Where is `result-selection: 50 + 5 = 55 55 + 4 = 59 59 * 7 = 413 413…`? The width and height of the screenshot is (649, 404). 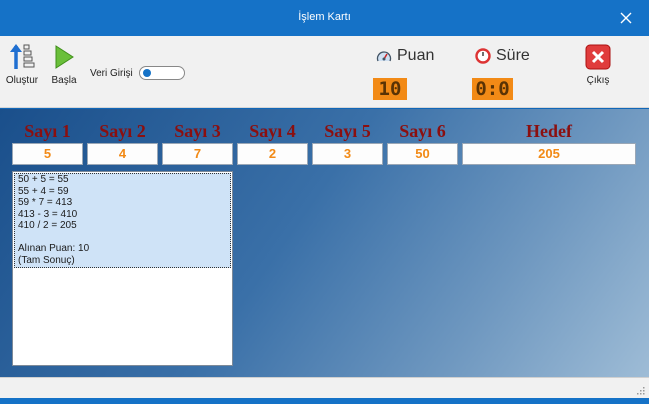 result-selection: 50 + 5 = 55 55 + 4 = 59 59 * 7 = 413 413… is located at coordinates (122, 220).